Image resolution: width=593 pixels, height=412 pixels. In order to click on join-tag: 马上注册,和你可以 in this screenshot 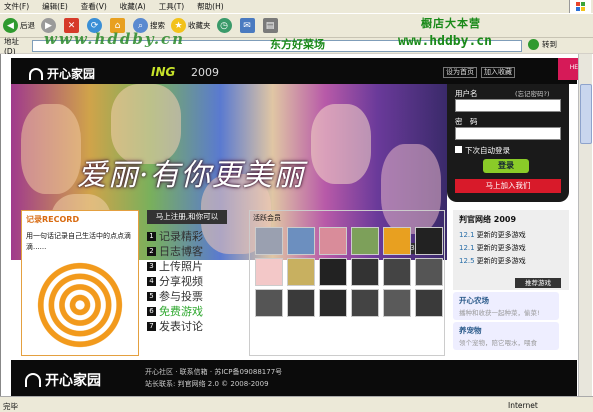, I will do `click(187, 217)`.